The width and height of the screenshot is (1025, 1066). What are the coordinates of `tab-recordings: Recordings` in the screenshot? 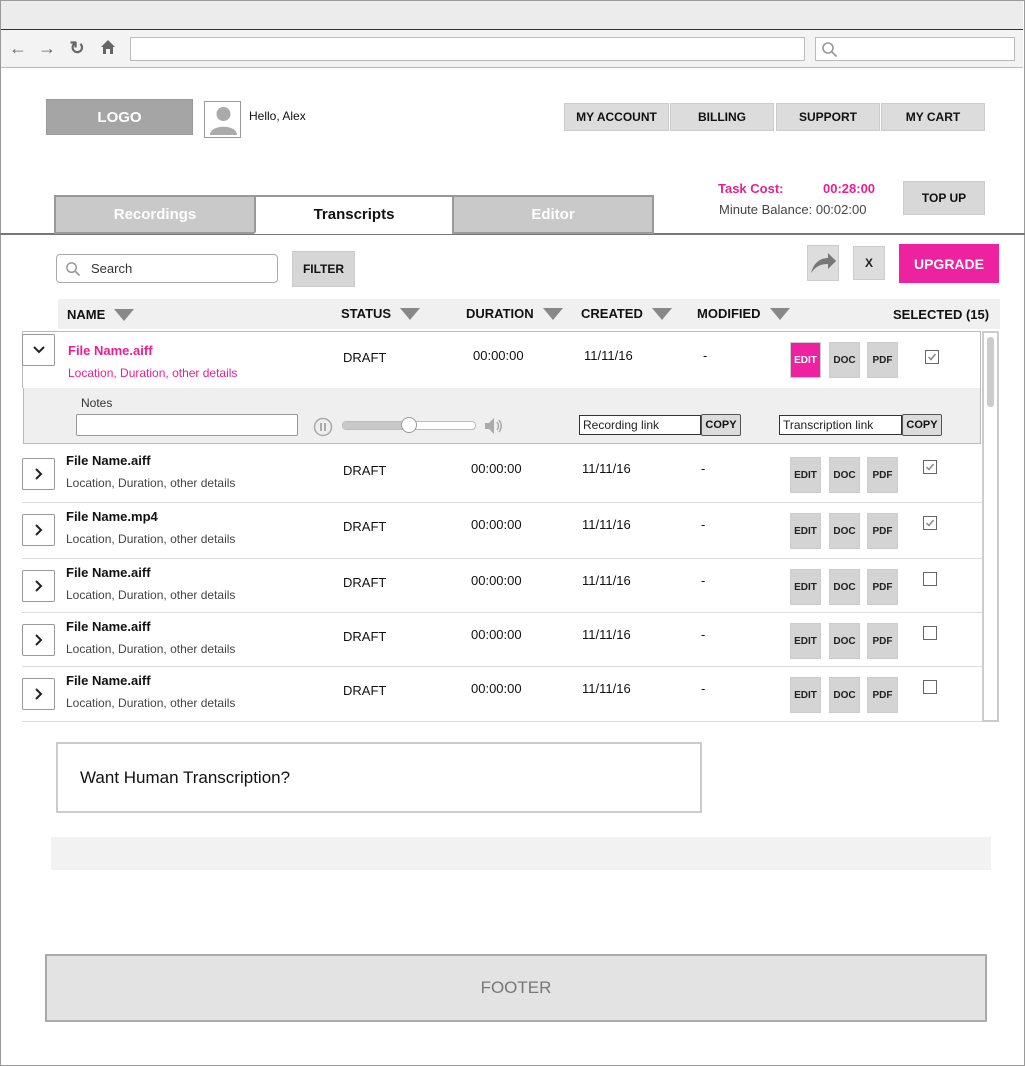 It's located at (155, 214).